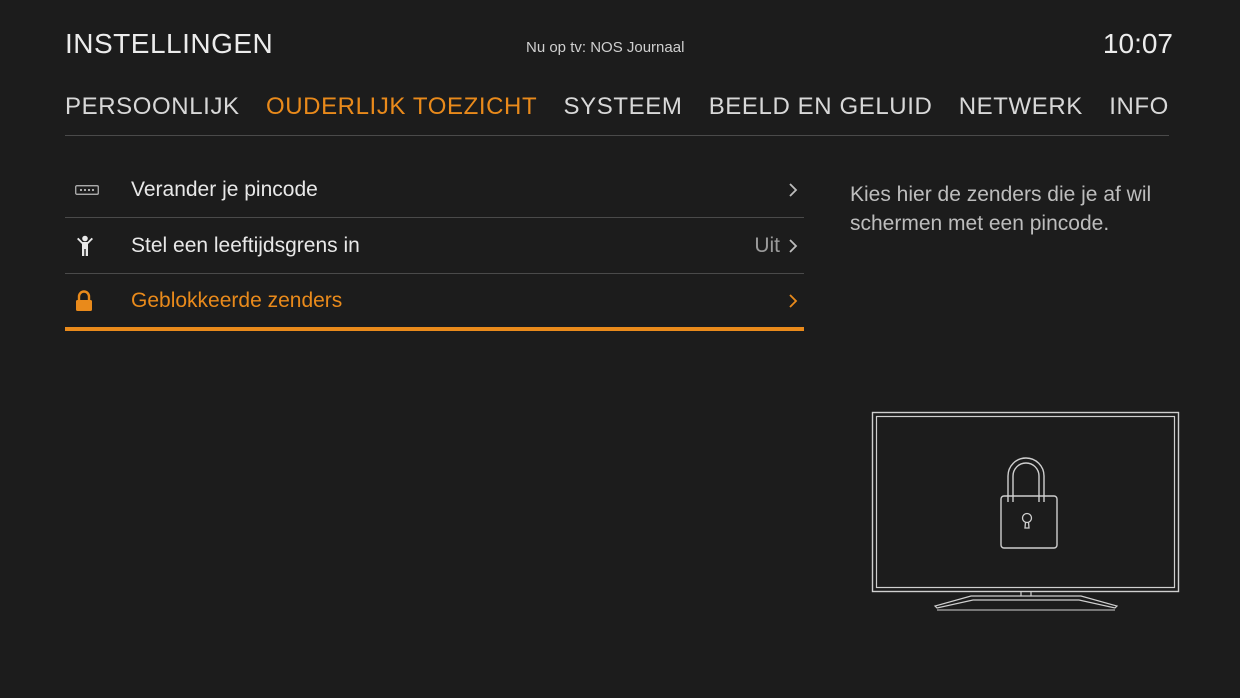 The image size is (1240, 698). Describe the element at coordinates (401, 113) in the screenshot. I see `tab-ouderlijk-toezicht: OUDERLIJK TOEZICHT` at that location.